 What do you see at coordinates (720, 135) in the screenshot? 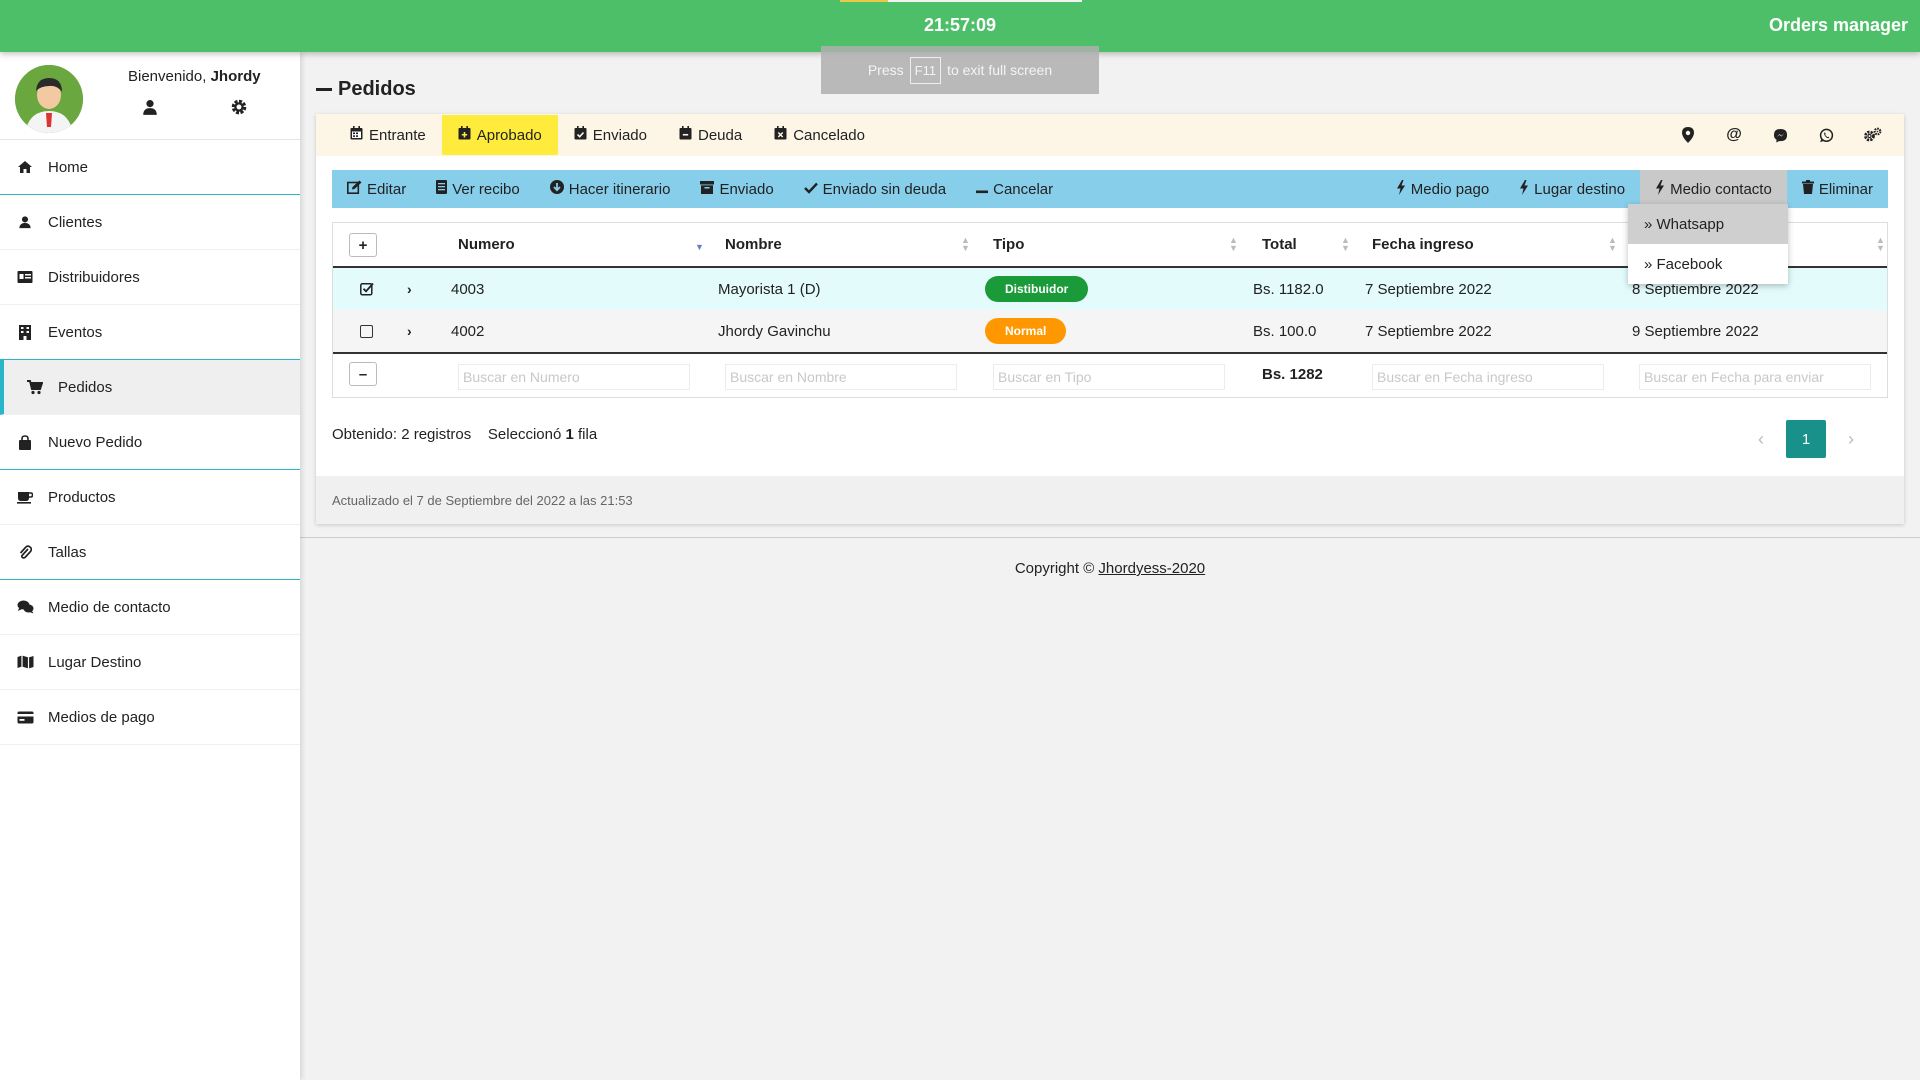
I see `tab-label: Deuda` at bounding box center [720, 135].